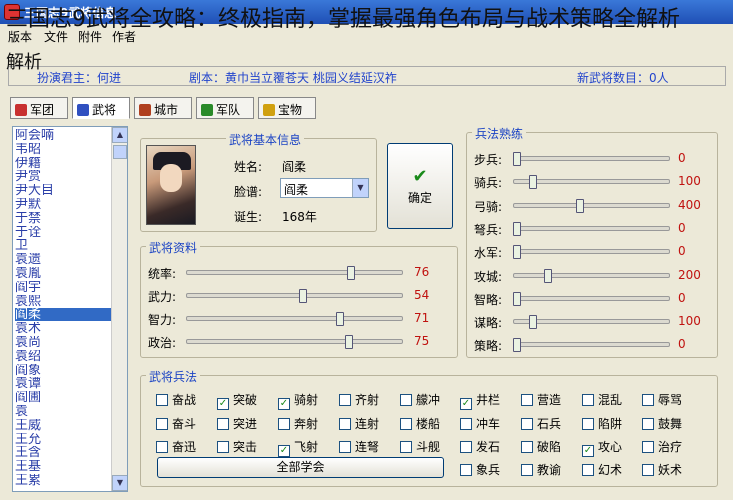  What do you see at coordinates (101, 108) in the screenshot?
I see `tab-generals: 武将` at bounding box center [101, 108].